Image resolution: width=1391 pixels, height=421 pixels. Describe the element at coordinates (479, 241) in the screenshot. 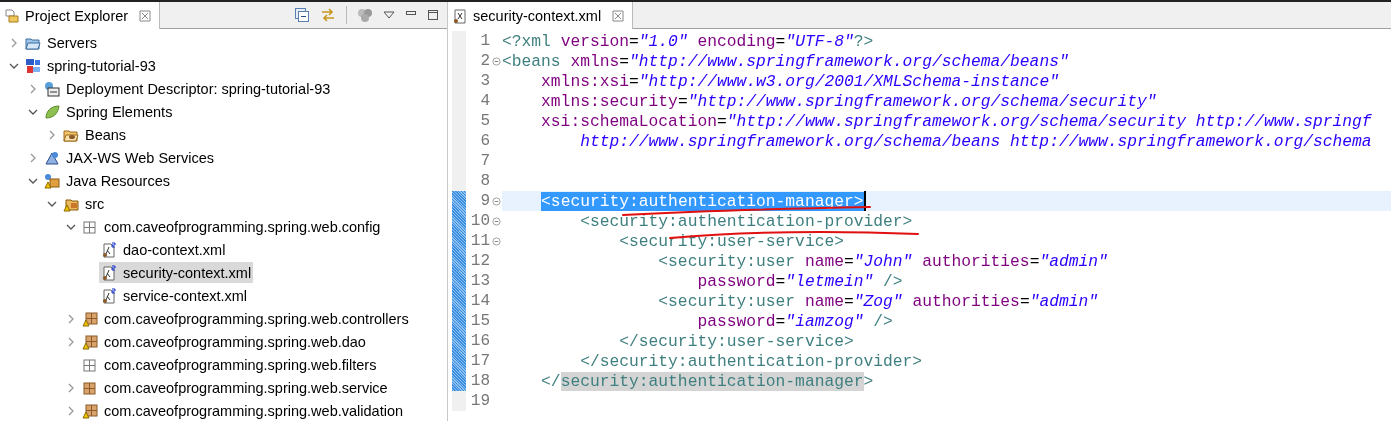

I see `line-number: 11` at that location.